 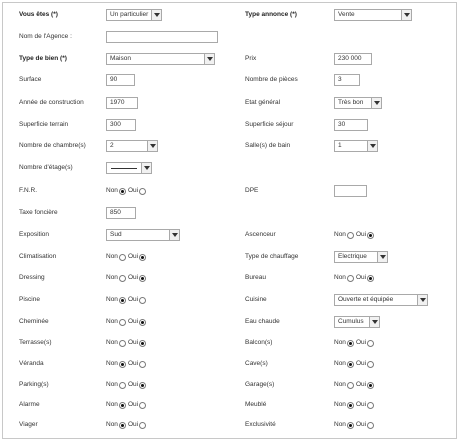 I want to click on salle-bain-value: 1, so click(x=340, y=145).